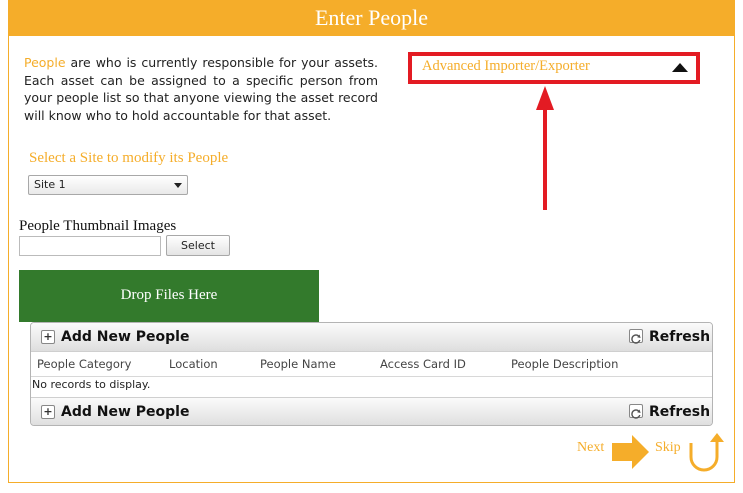  I want to click on column-header-people-category: People Category, so click(84, 364).